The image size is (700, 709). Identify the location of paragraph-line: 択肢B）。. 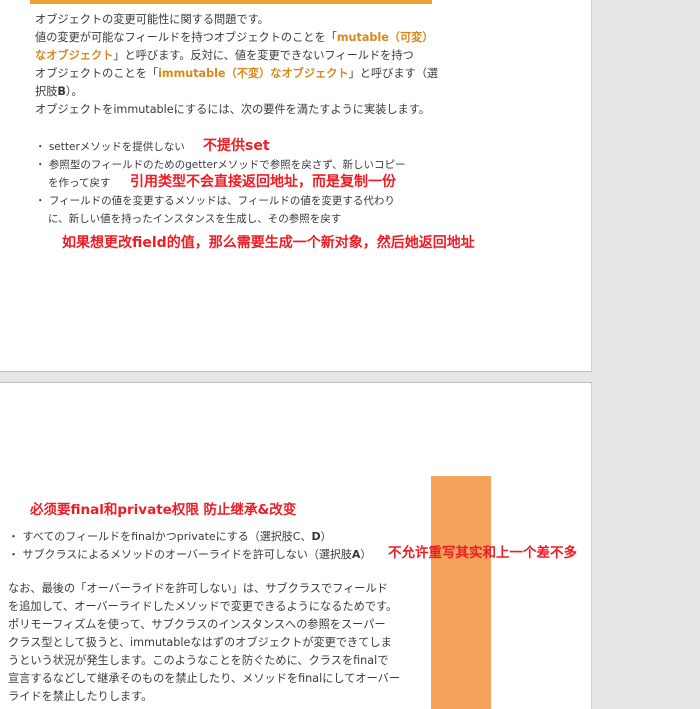
(59, 92).